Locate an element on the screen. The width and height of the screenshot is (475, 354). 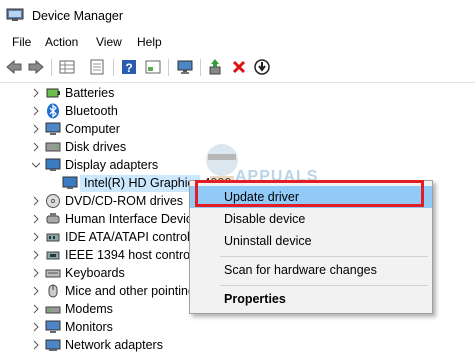
menu-properties: Properties is located at coordinates (311, 299).